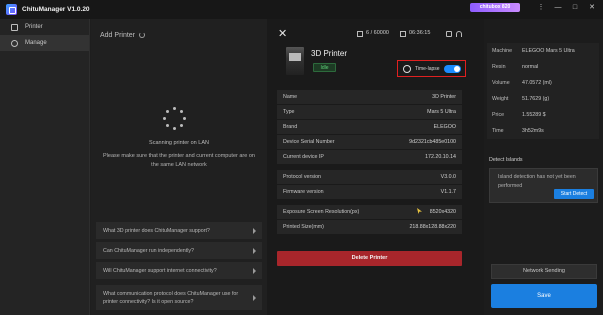 The width and height of the screenshot is (603, 315). Describe the element at coordinates (369, 97) in the screenshot. I see `info-row: Name 3D Printer` at that location.